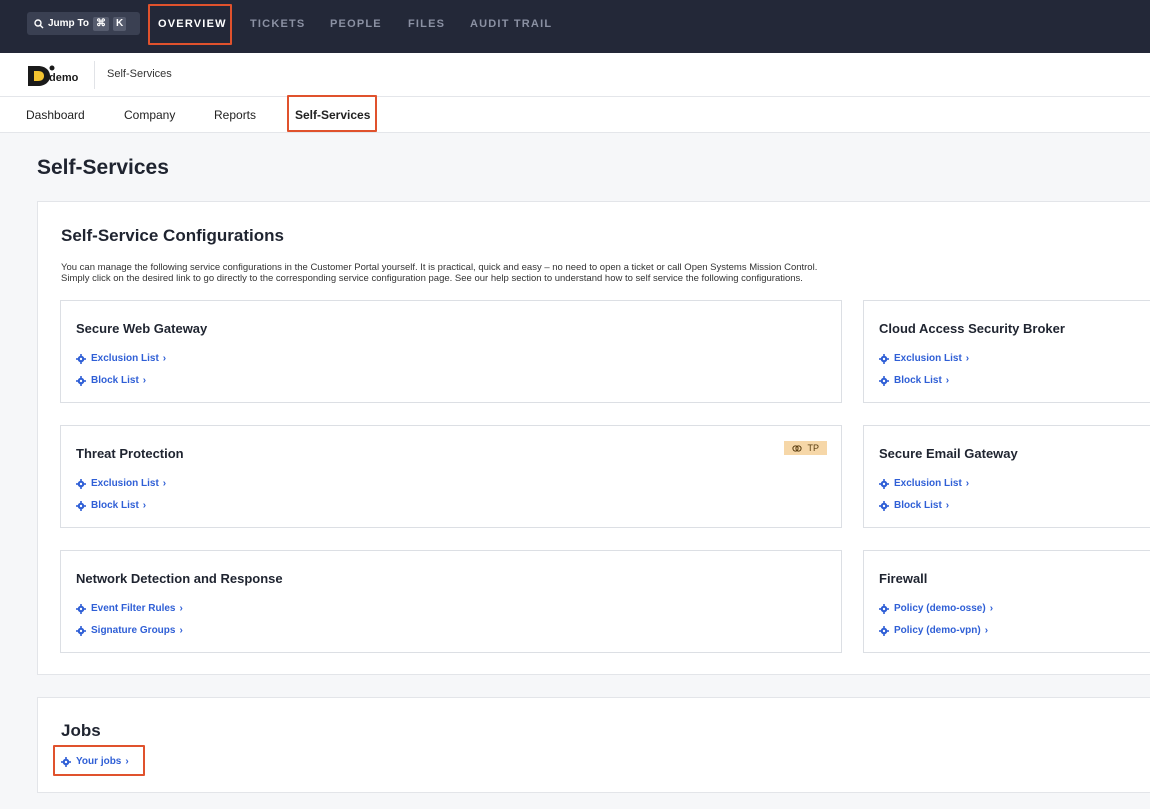 This screenshot has height=809, width=1150. I want to click on tp-badge: TP, so click(805, 448).